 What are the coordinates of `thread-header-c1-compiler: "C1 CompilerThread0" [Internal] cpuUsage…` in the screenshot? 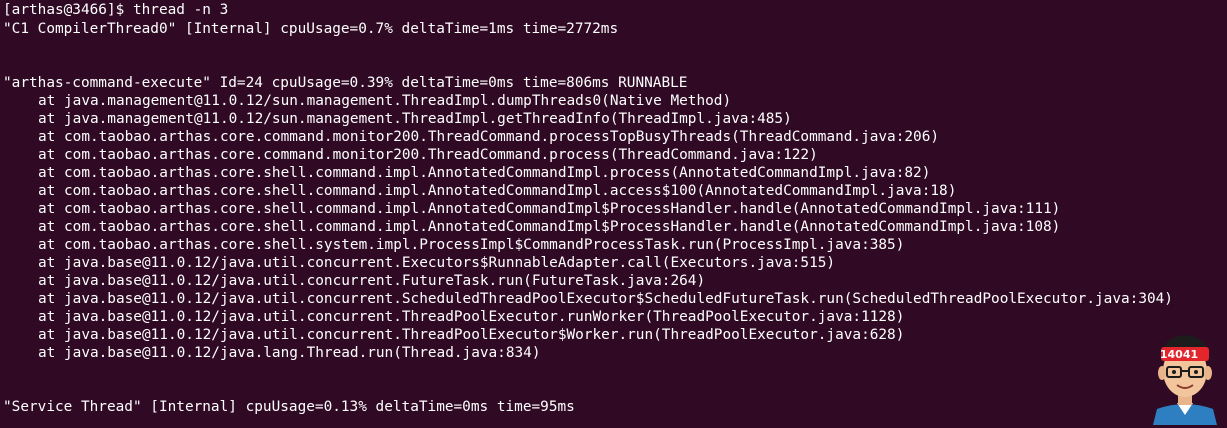 It's located at (311, 29).